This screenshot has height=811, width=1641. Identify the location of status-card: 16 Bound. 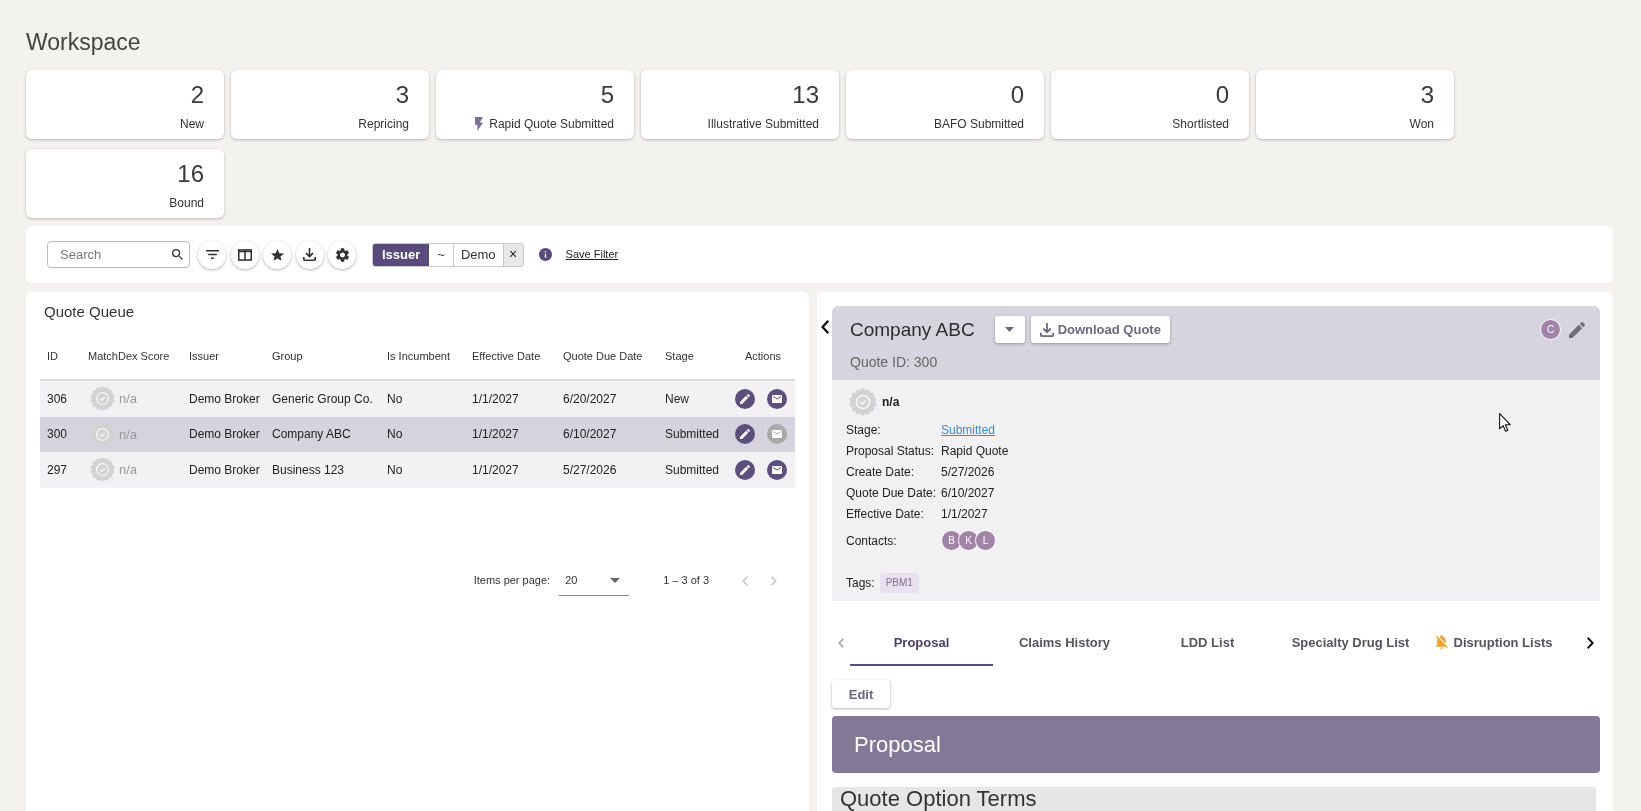
(125, 183).